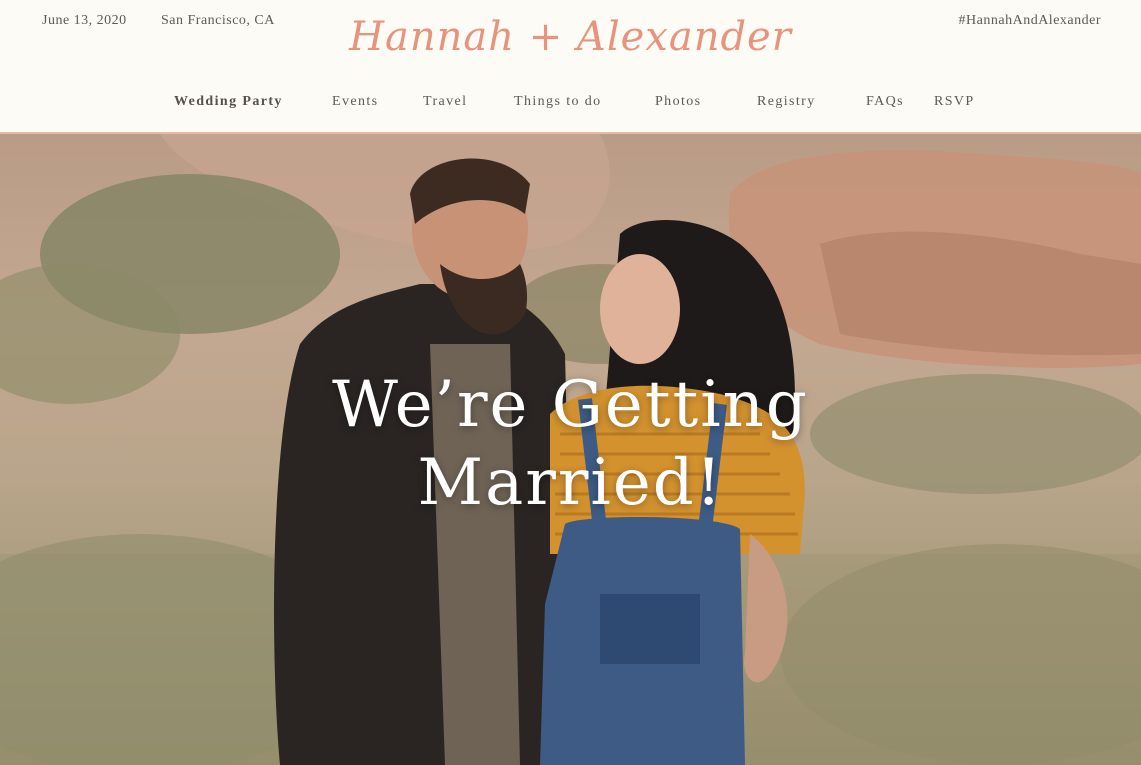 The height and width of the screenshot is (765, 1141). I want to click on hero-title-line2: Married!, so click(570, 483).